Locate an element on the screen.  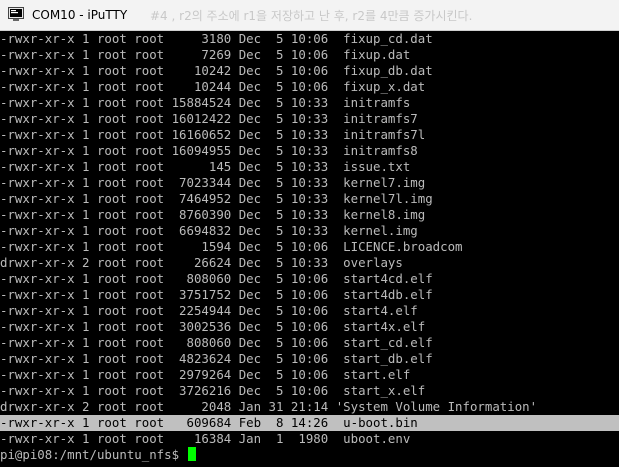
text-cursor is located at coordinates (191, 454).